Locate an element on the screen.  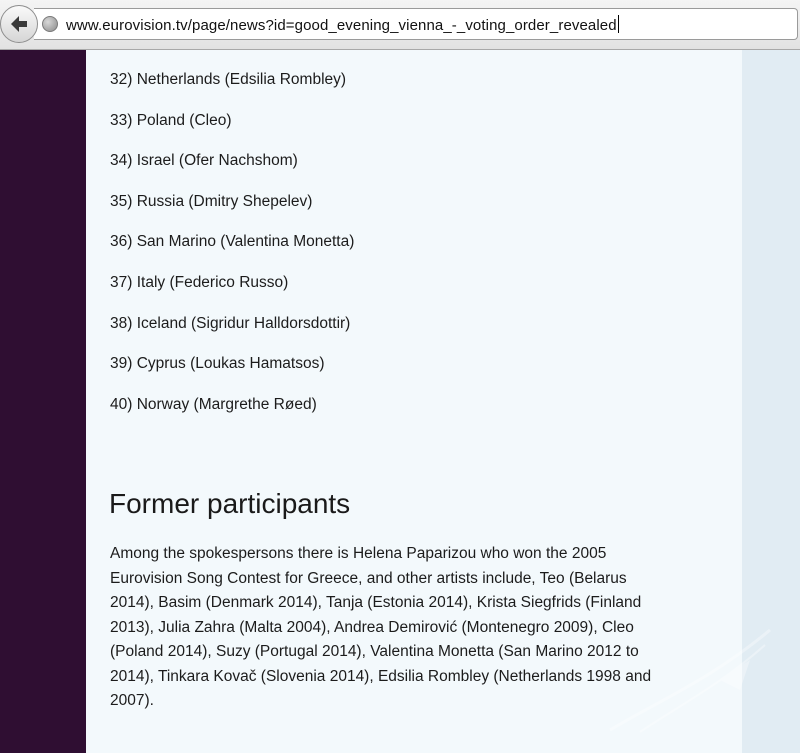
text-caret is located at coordinates (618, 24).